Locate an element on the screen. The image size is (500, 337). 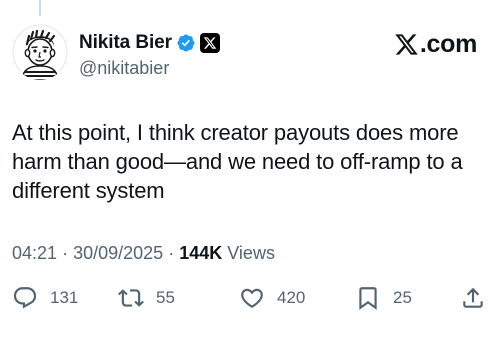
tweet-meta: 04:21 · 30/09/2025 · 144K Views is located at coordinates (143, 253).